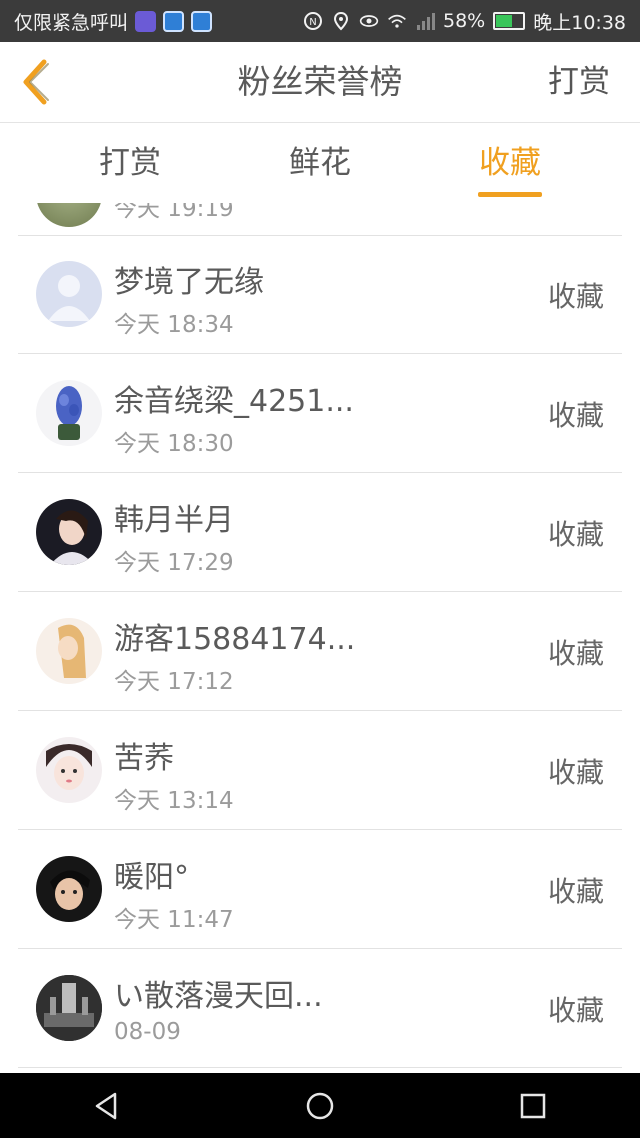  What do you see at coordinates (174, 920) in the screenshot?
I see `row-time: 今天 11:47` at bounding box center [174, 920].